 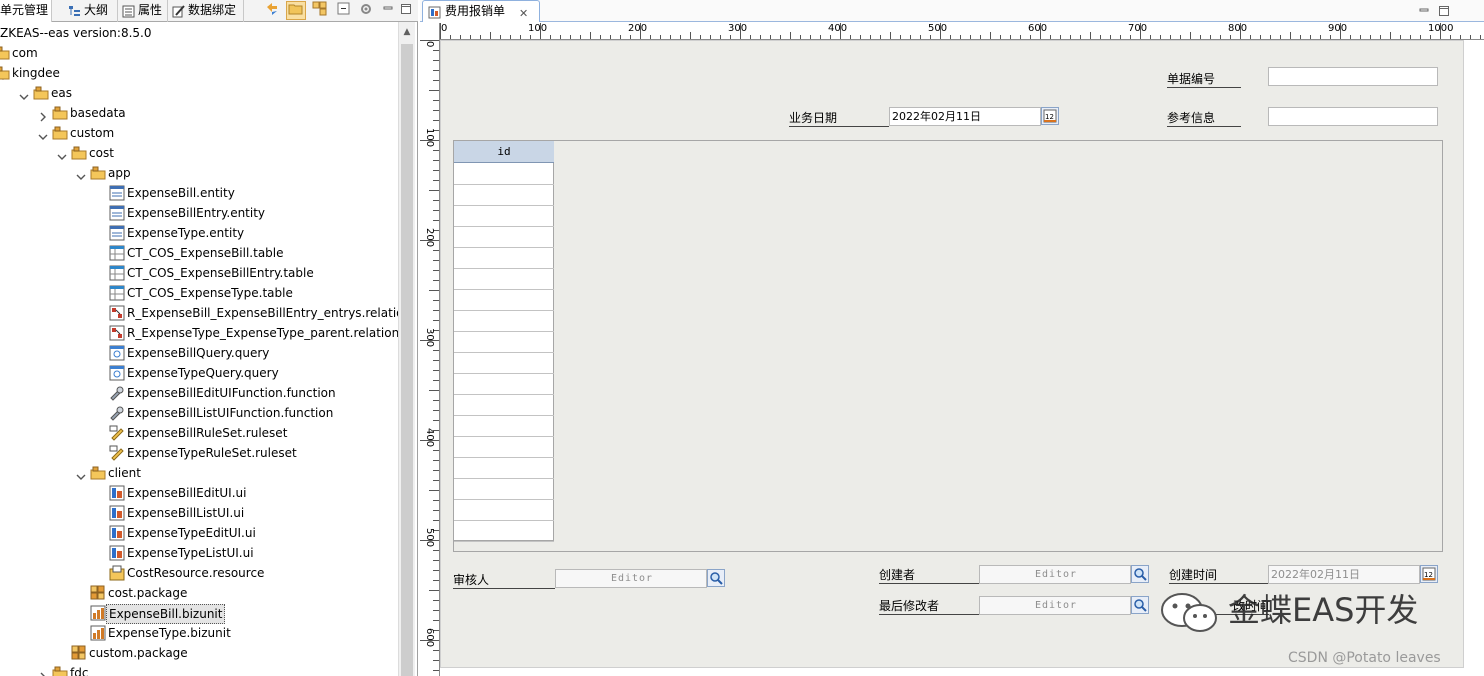 I want to click on watermark-text: 金蝶EAS开发, so click(x=1323, y=610).